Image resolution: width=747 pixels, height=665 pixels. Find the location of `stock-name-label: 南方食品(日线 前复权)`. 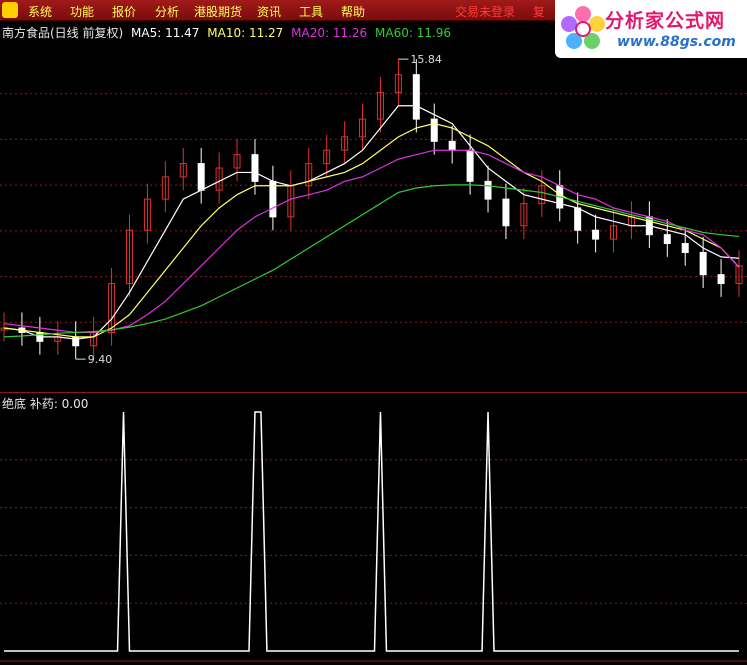

stock-name-label: 南方食品(日线 前复权) is located at coordinates (63, 33).